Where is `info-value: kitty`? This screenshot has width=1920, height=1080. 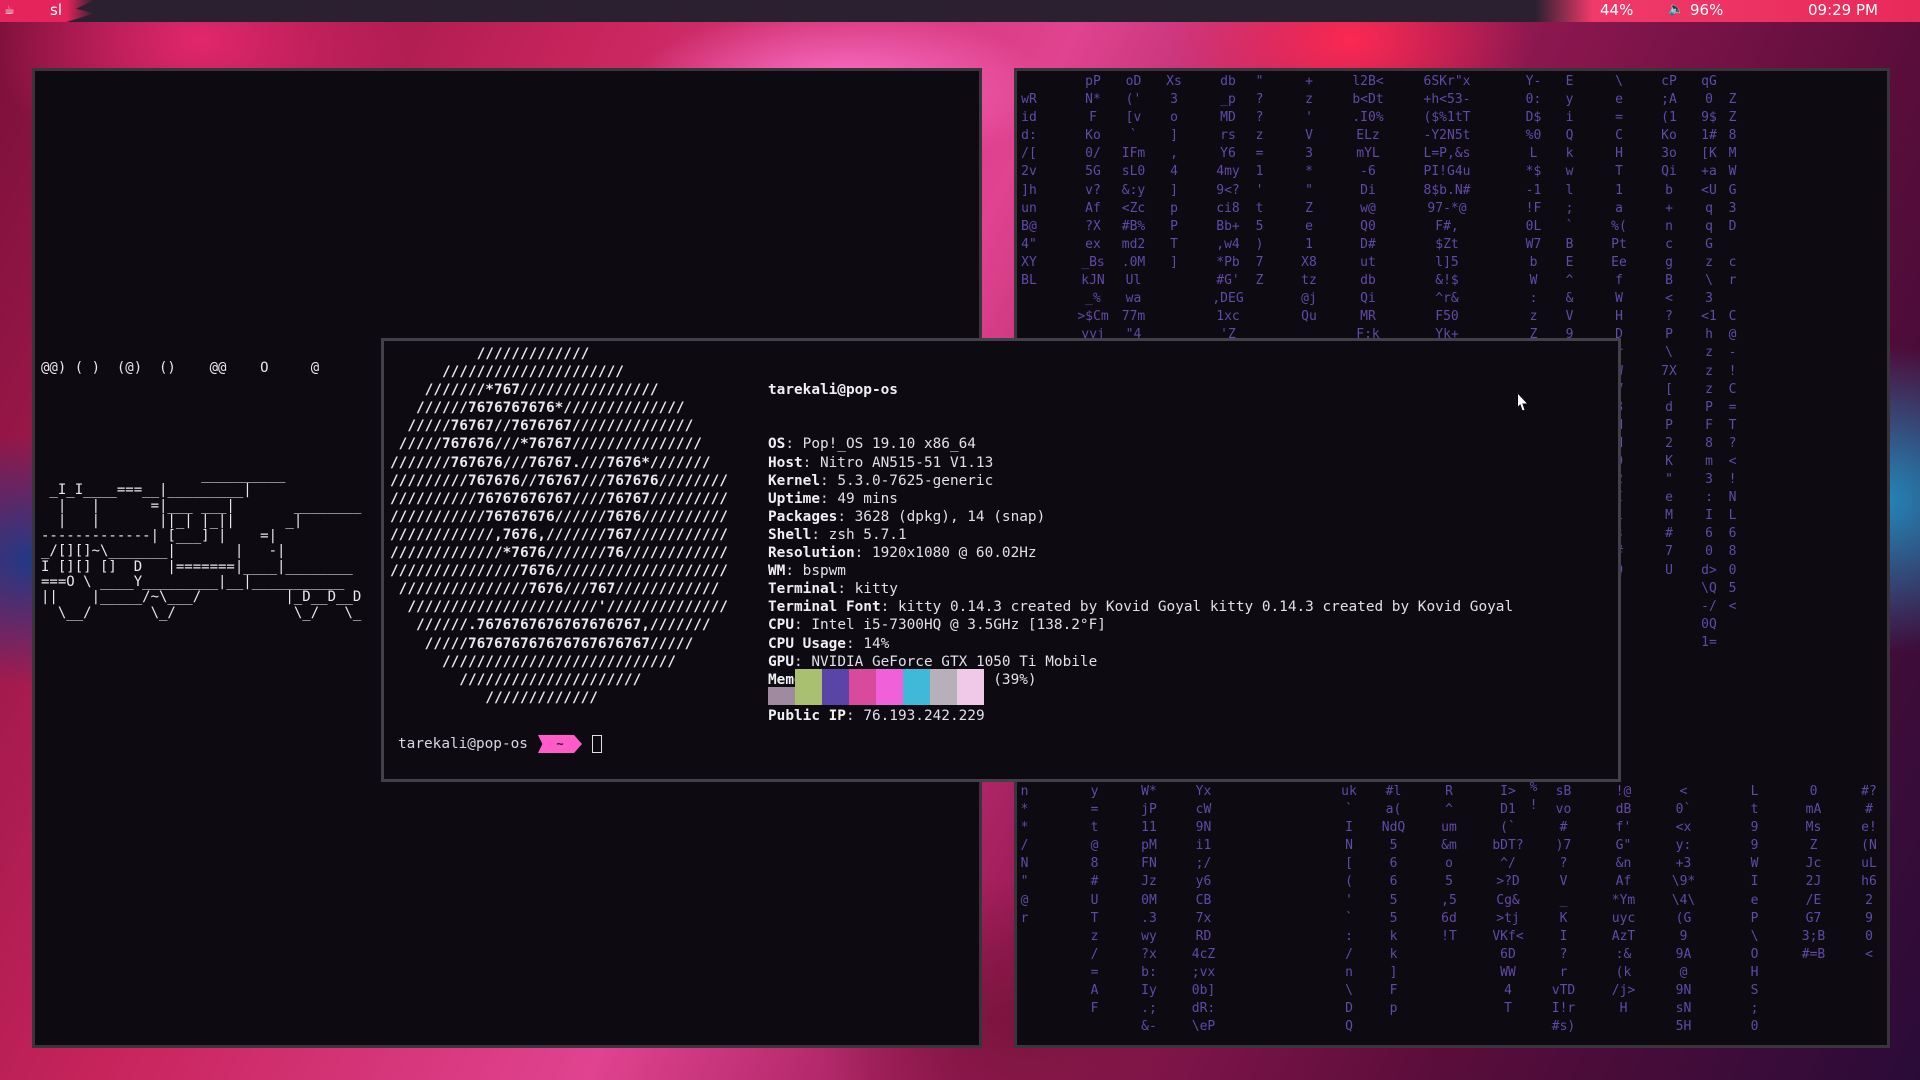 info-value: kitty is located at coordinates (876, 589).